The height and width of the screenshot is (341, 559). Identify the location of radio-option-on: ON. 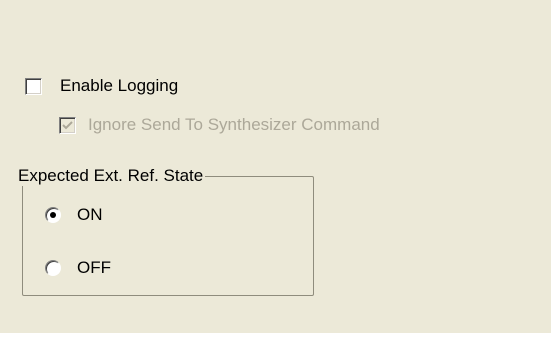
(74, 215).